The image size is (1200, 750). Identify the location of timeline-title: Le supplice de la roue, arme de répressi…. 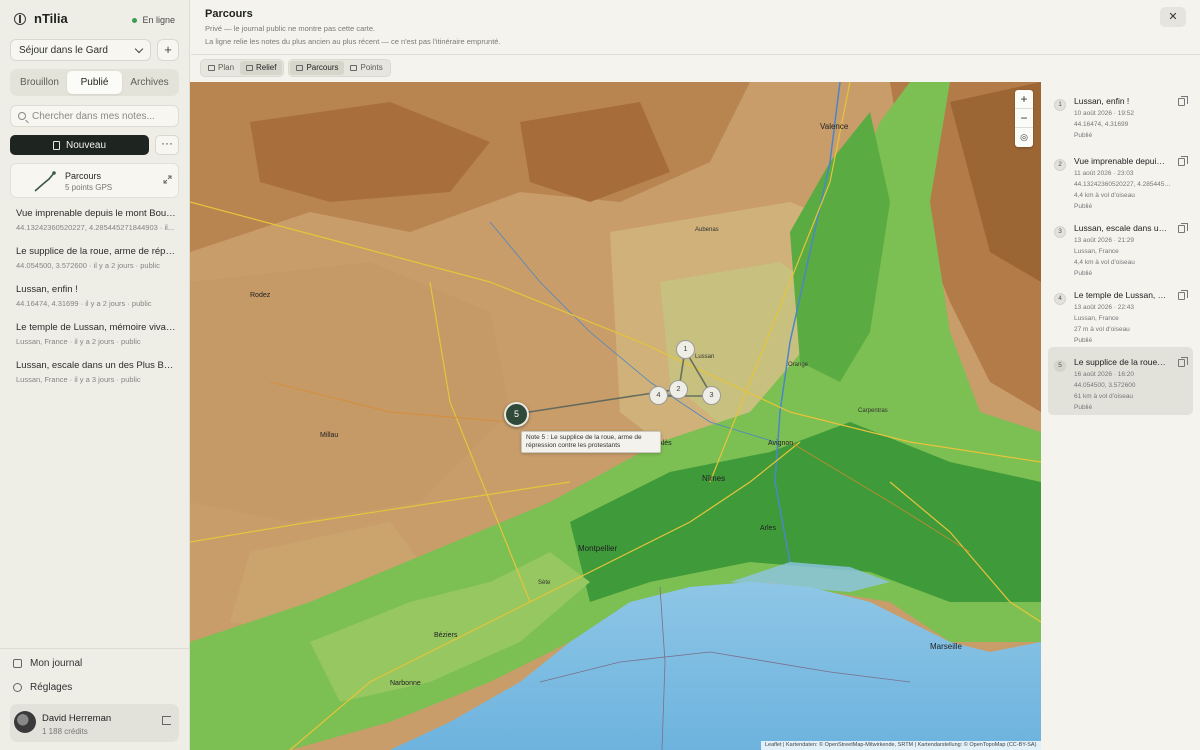
(1121, 362).